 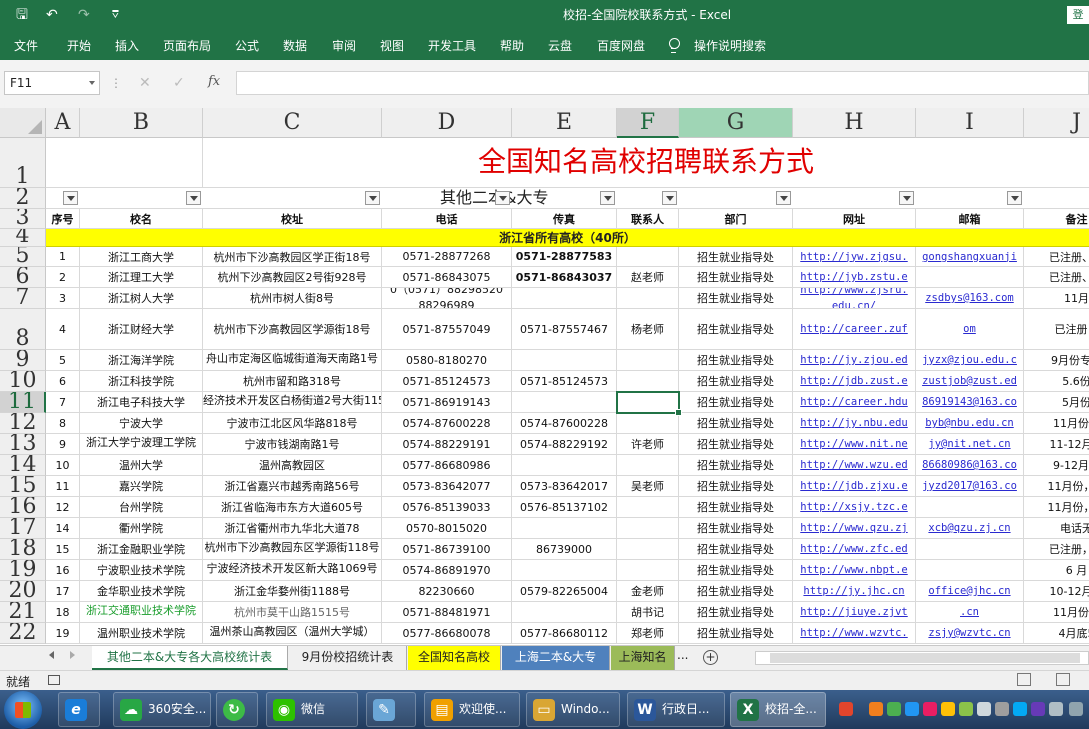 What do you see at coordinates (648, 360) in the screenshot?
I see `cell-f9` at bounding box center [648, 360].